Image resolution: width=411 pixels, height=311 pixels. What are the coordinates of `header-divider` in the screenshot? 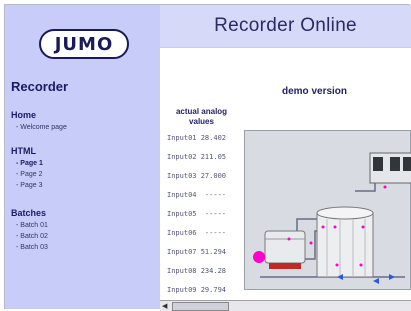 It's located at (285, 47).